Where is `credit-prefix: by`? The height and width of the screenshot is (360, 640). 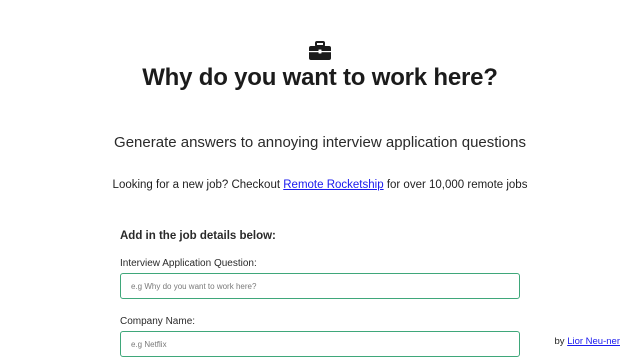 credit-prefix: by is located at coordinates (559, 341).